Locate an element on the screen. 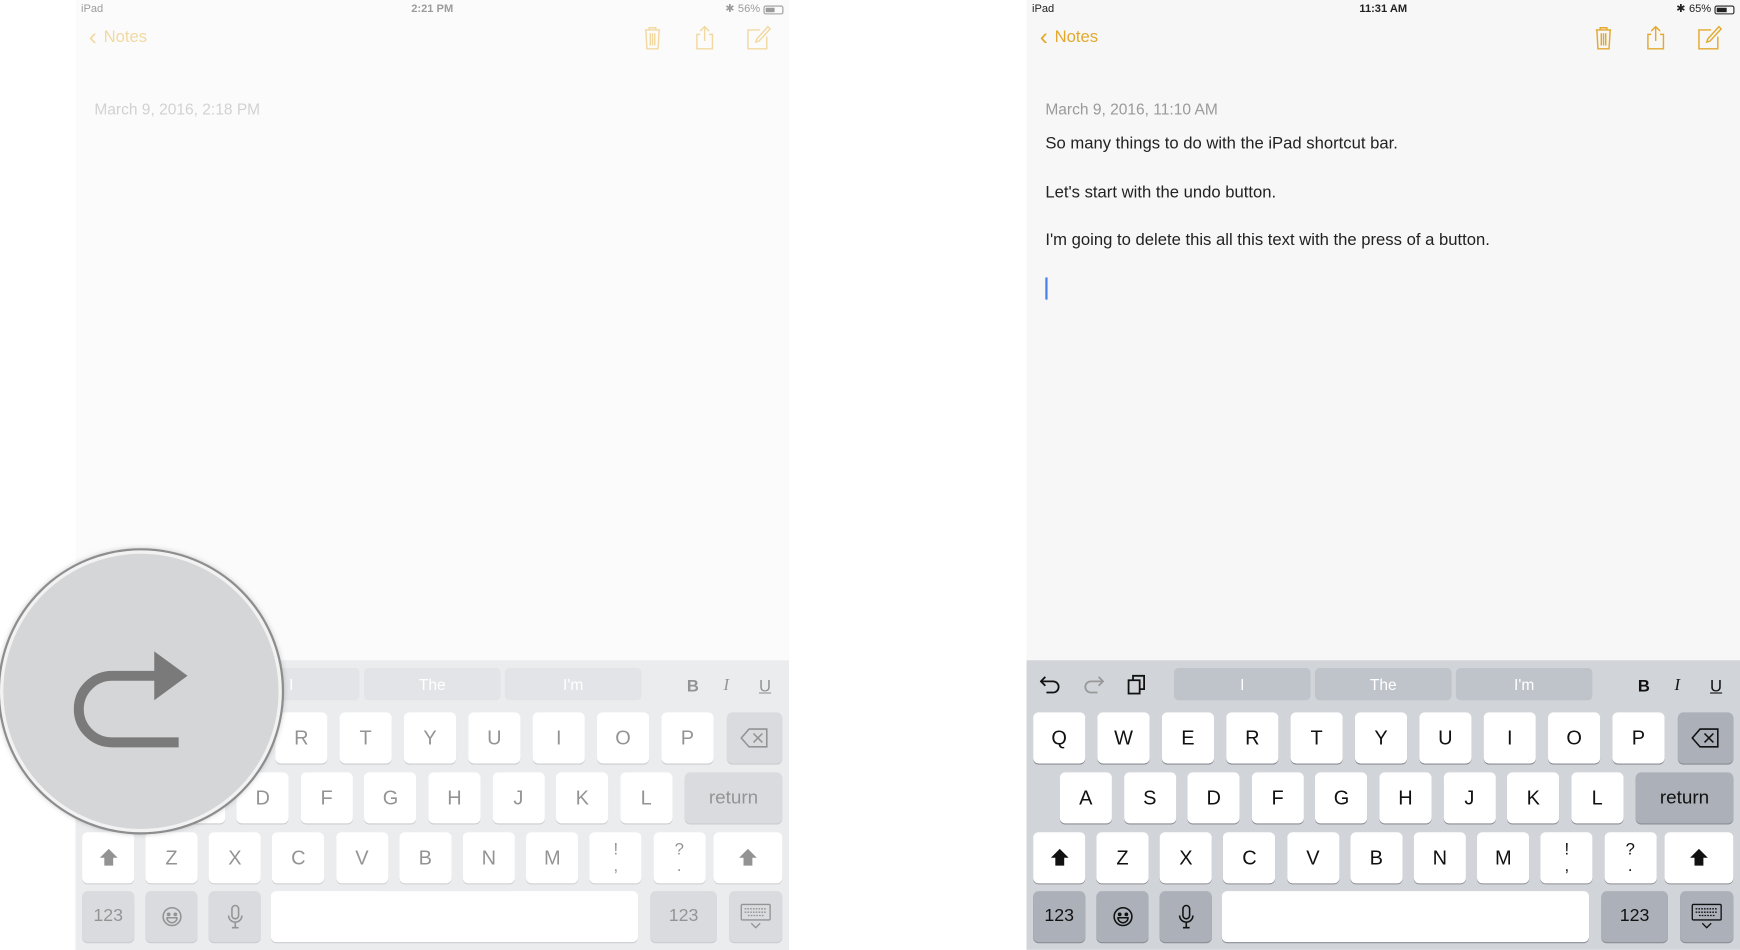  key-a: A is located at coordinates (1085, 798).